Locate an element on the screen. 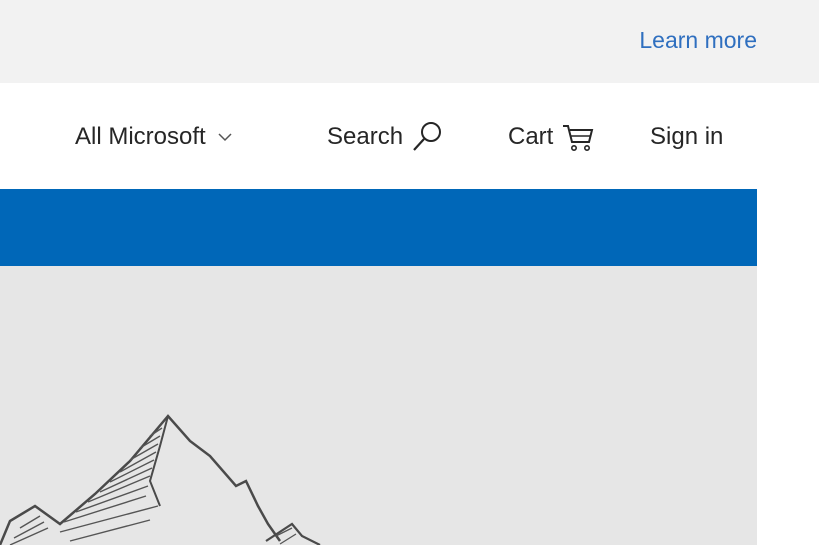 The height and width of the screenshot is (545, 819). chevron-down-icon is located at coordinates (225, 137).